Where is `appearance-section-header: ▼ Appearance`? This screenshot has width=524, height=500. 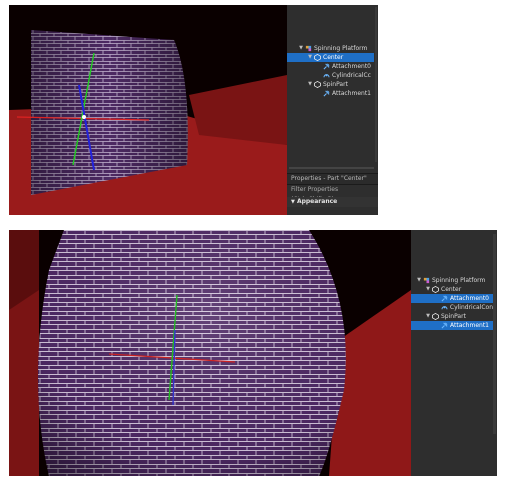
appearance-section-header: ▼ Appearance is located at coordinates (332, 202).